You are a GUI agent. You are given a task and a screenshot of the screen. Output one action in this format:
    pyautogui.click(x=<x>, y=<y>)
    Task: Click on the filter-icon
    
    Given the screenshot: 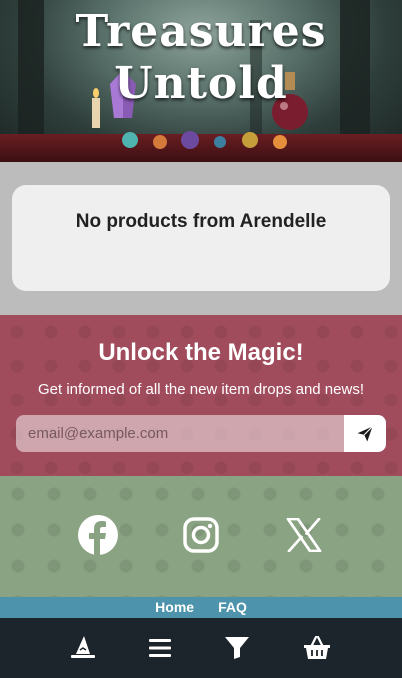 What is the action you would take?
    pyautogui.click(x=237, y=648)
    